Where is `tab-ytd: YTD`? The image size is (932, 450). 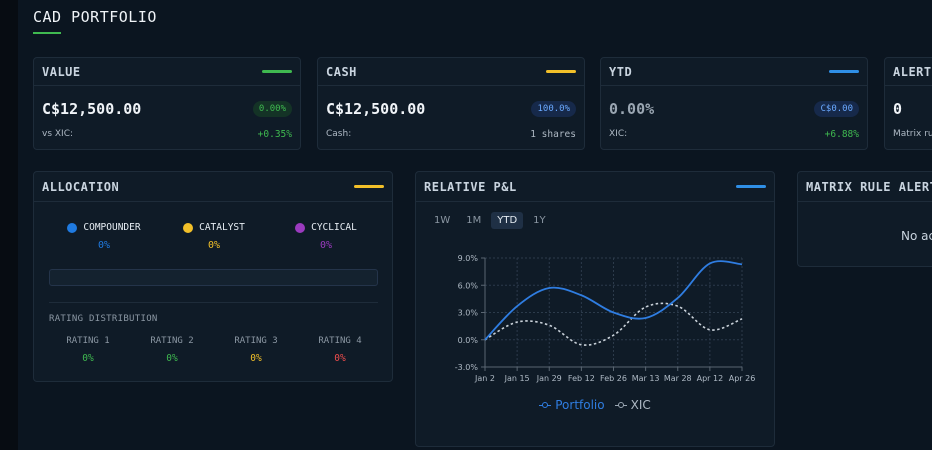
tab-ytd: YTD is located at coordinates (507, 220).